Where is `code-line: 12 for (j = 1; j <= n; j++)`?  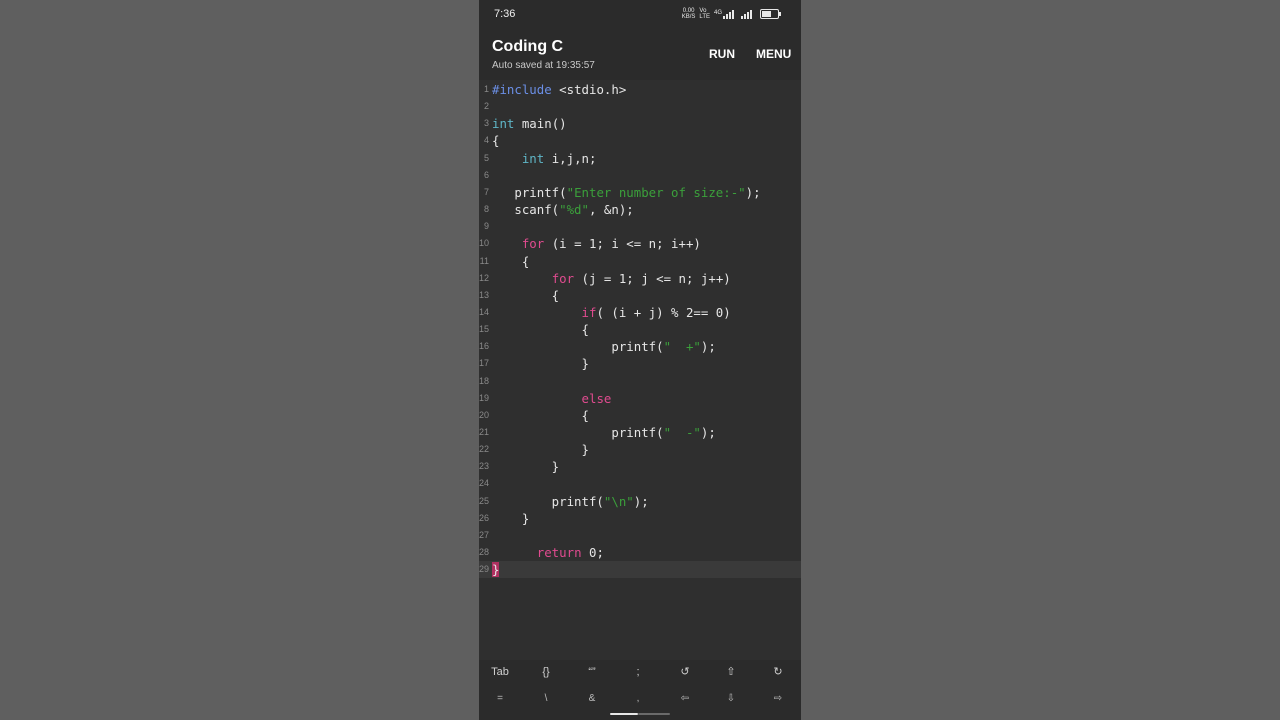
code-line: 12 for (j = 1; j <= n; j++) is located at coordinates (640, 278).